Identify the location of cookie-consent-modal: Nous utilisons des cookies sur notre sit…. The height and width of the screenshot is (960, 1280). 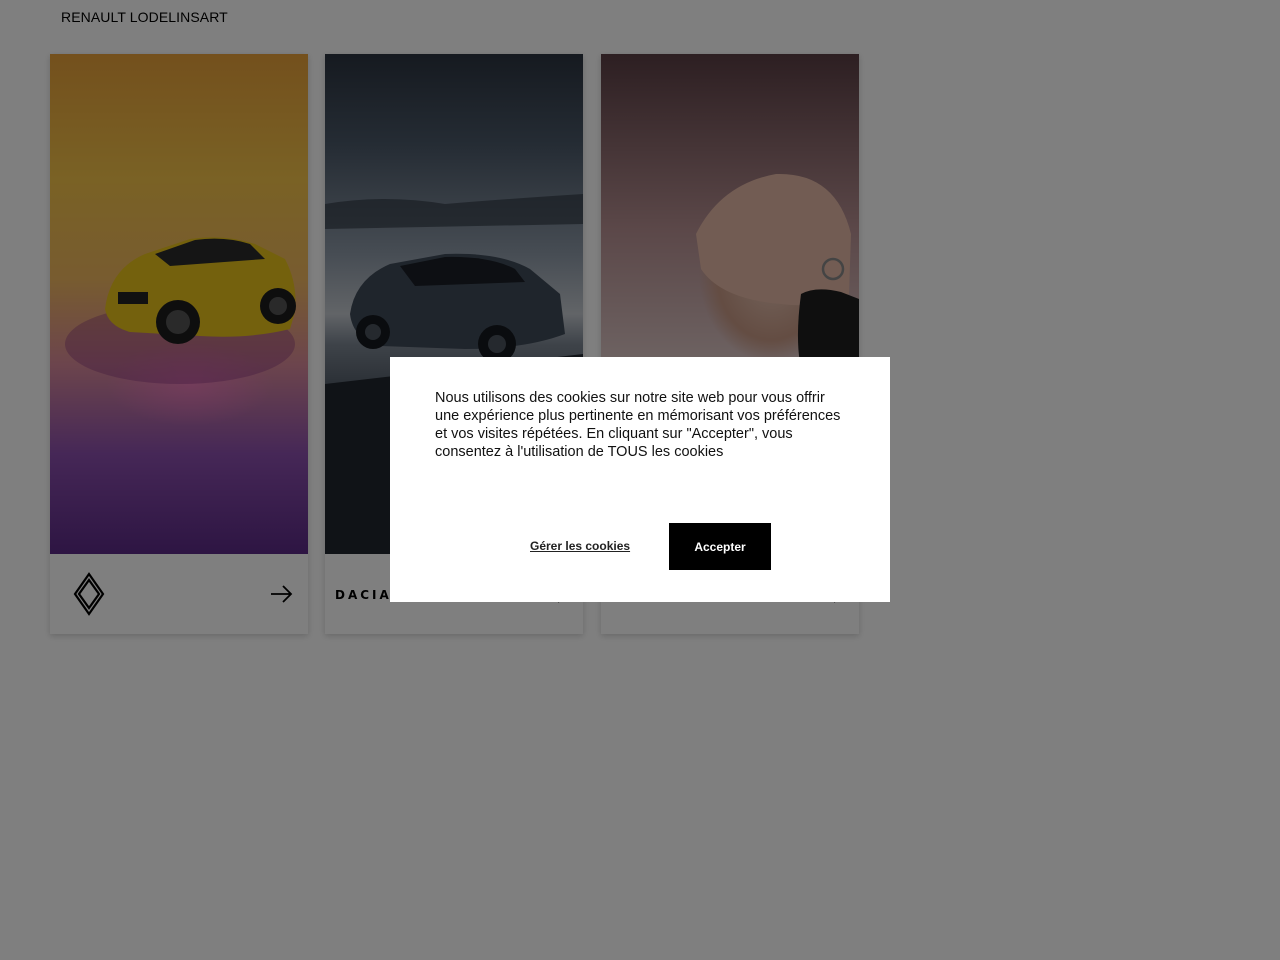
(640, 479).